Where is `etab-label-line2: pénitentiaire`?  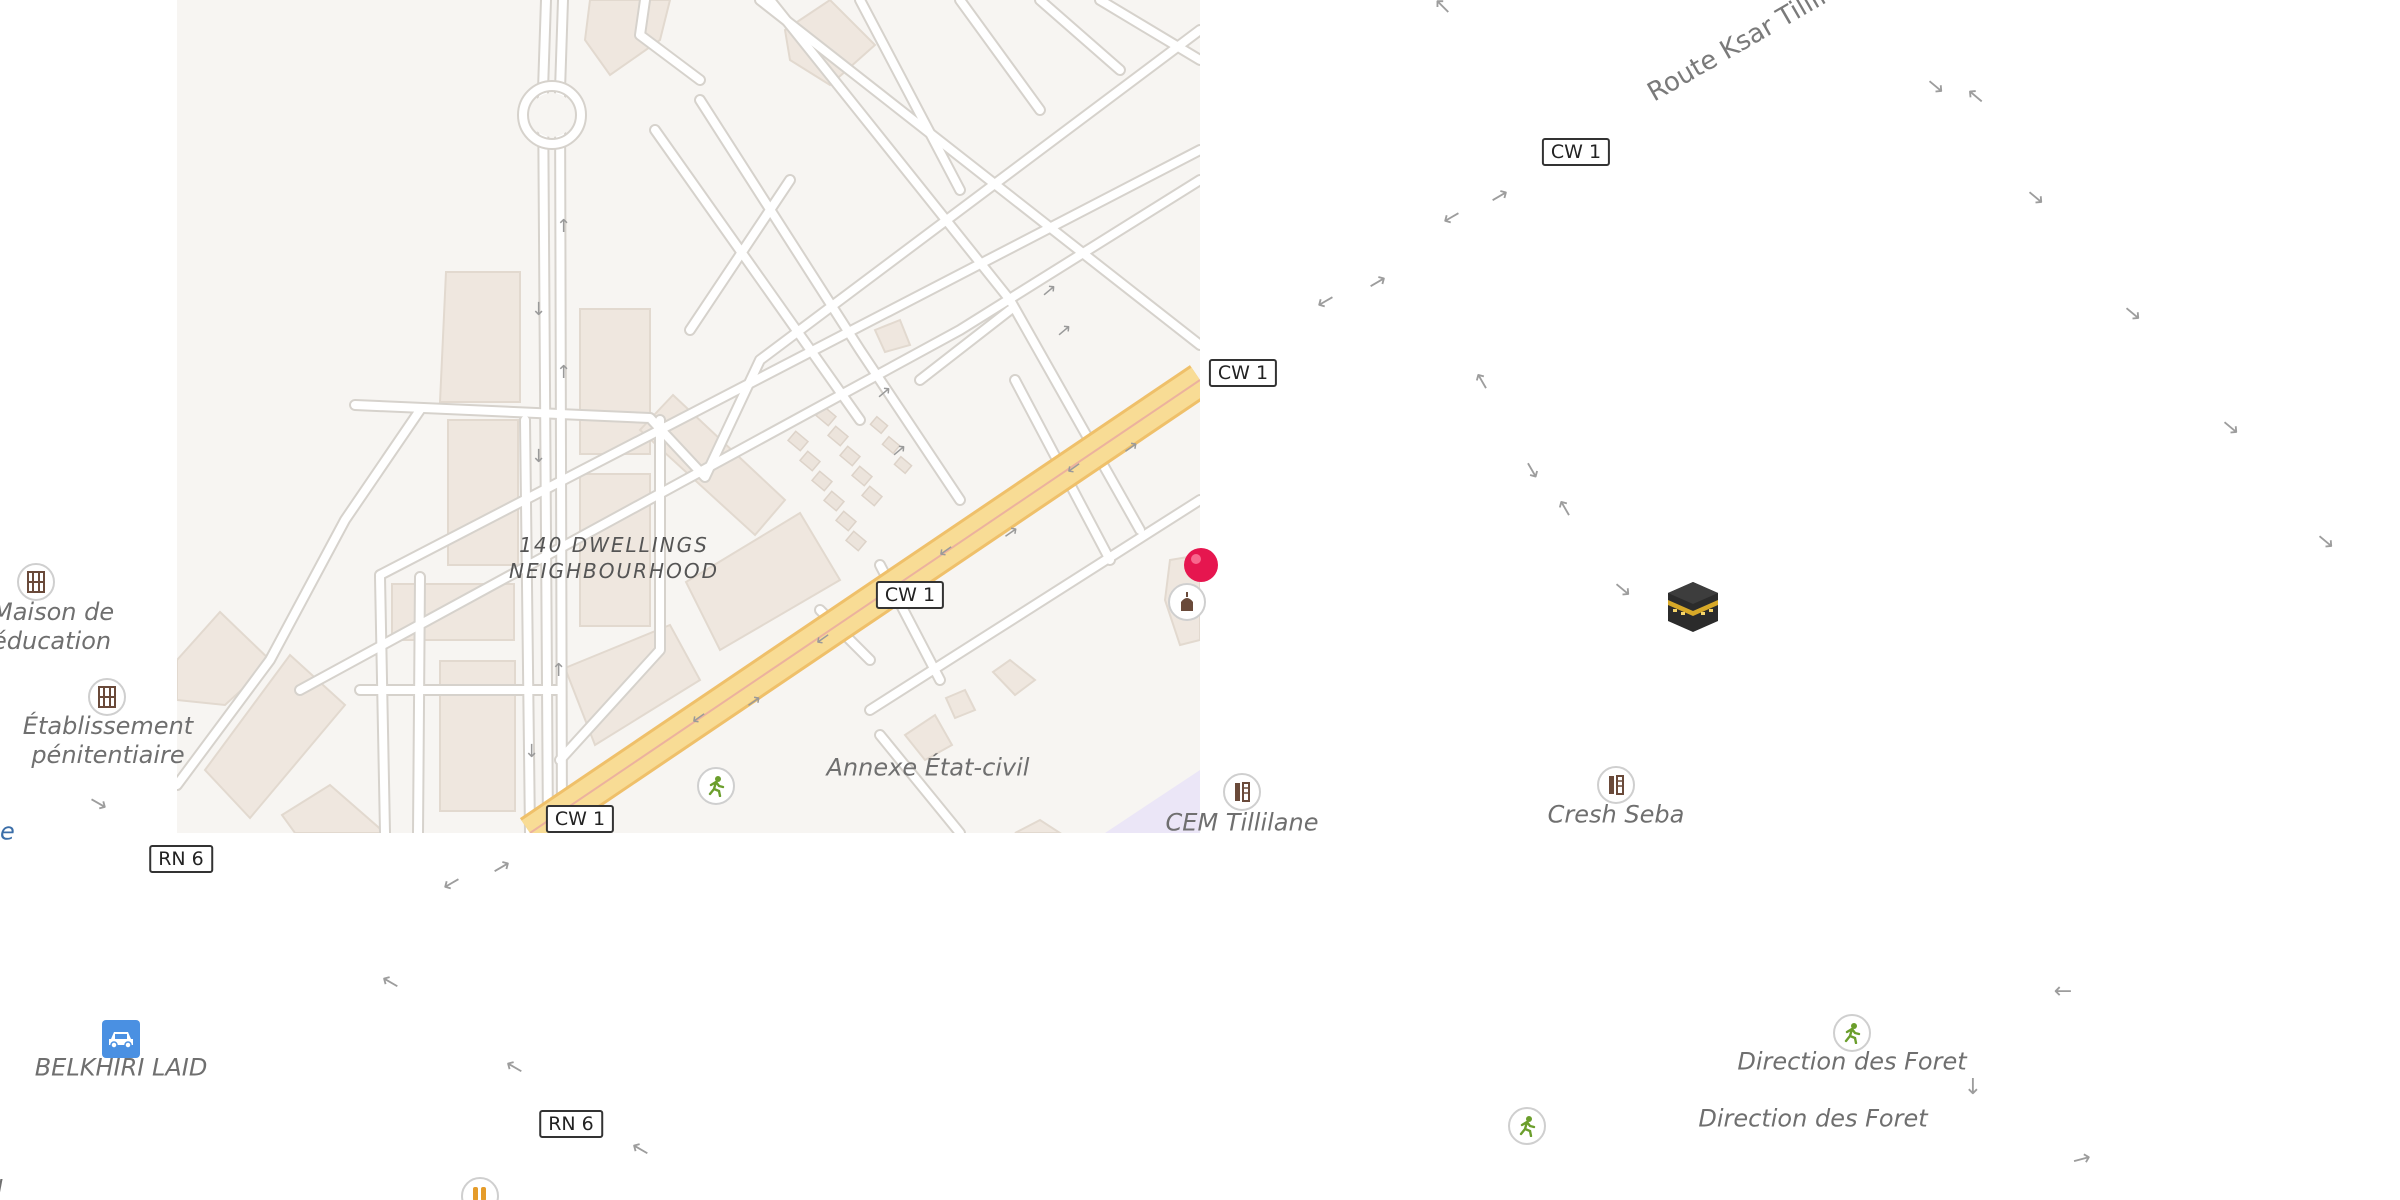 etab-label-line2: pénitentiaire is located at coordinates (108, 755).